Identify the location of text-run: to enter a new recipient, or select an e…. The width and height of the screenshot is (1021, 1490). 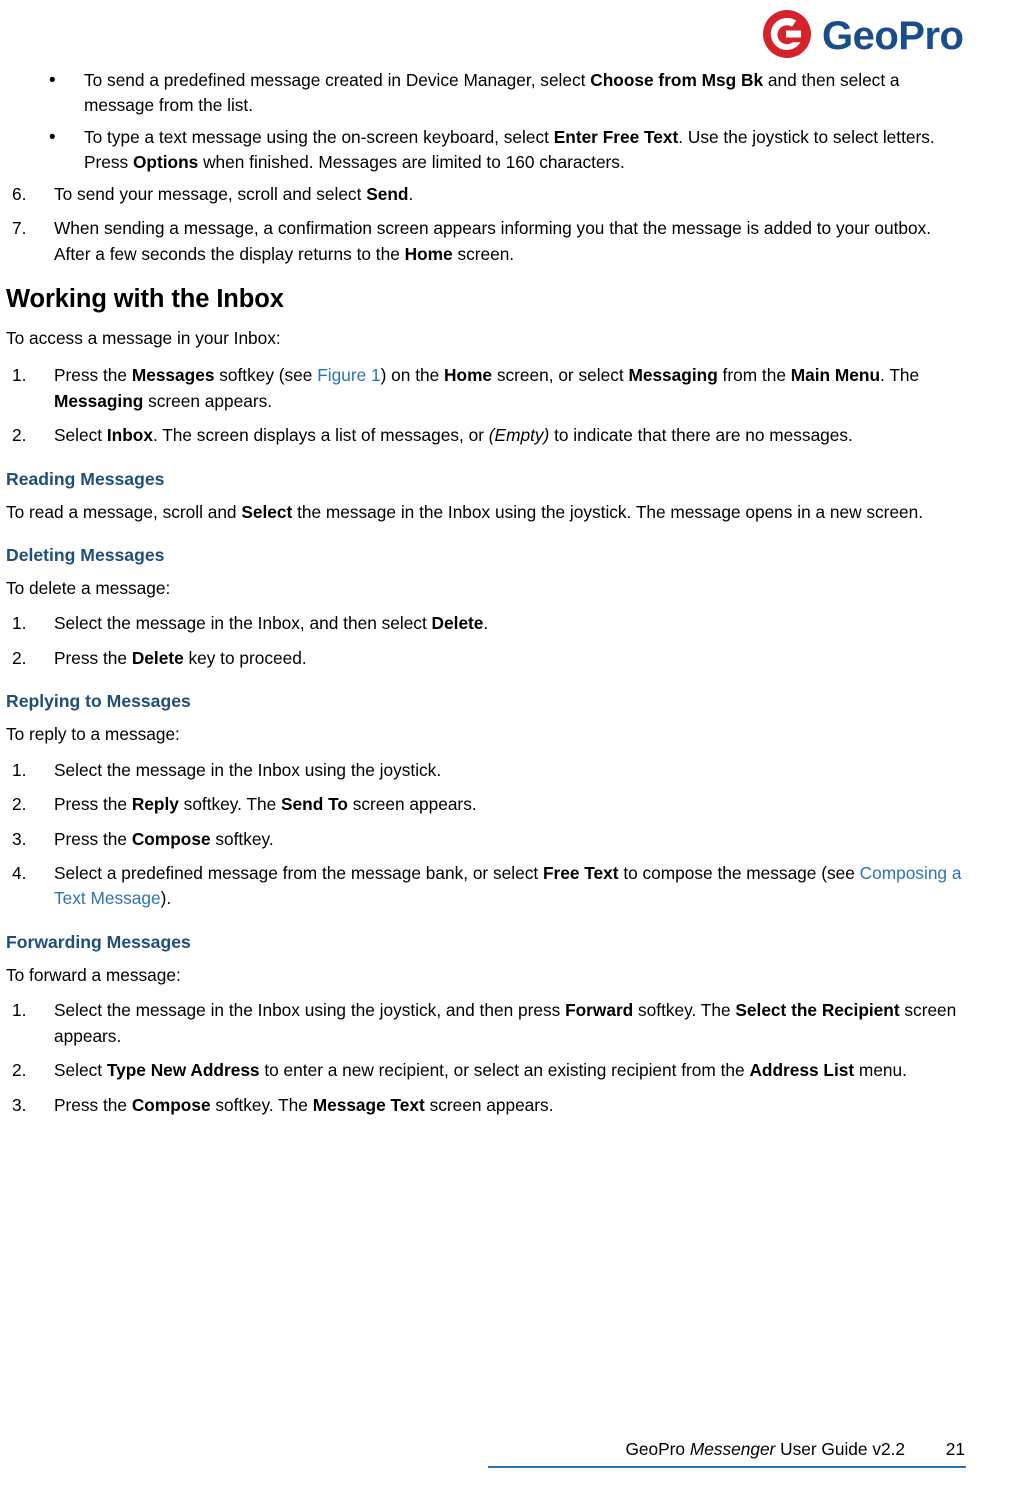
(504, 1070).